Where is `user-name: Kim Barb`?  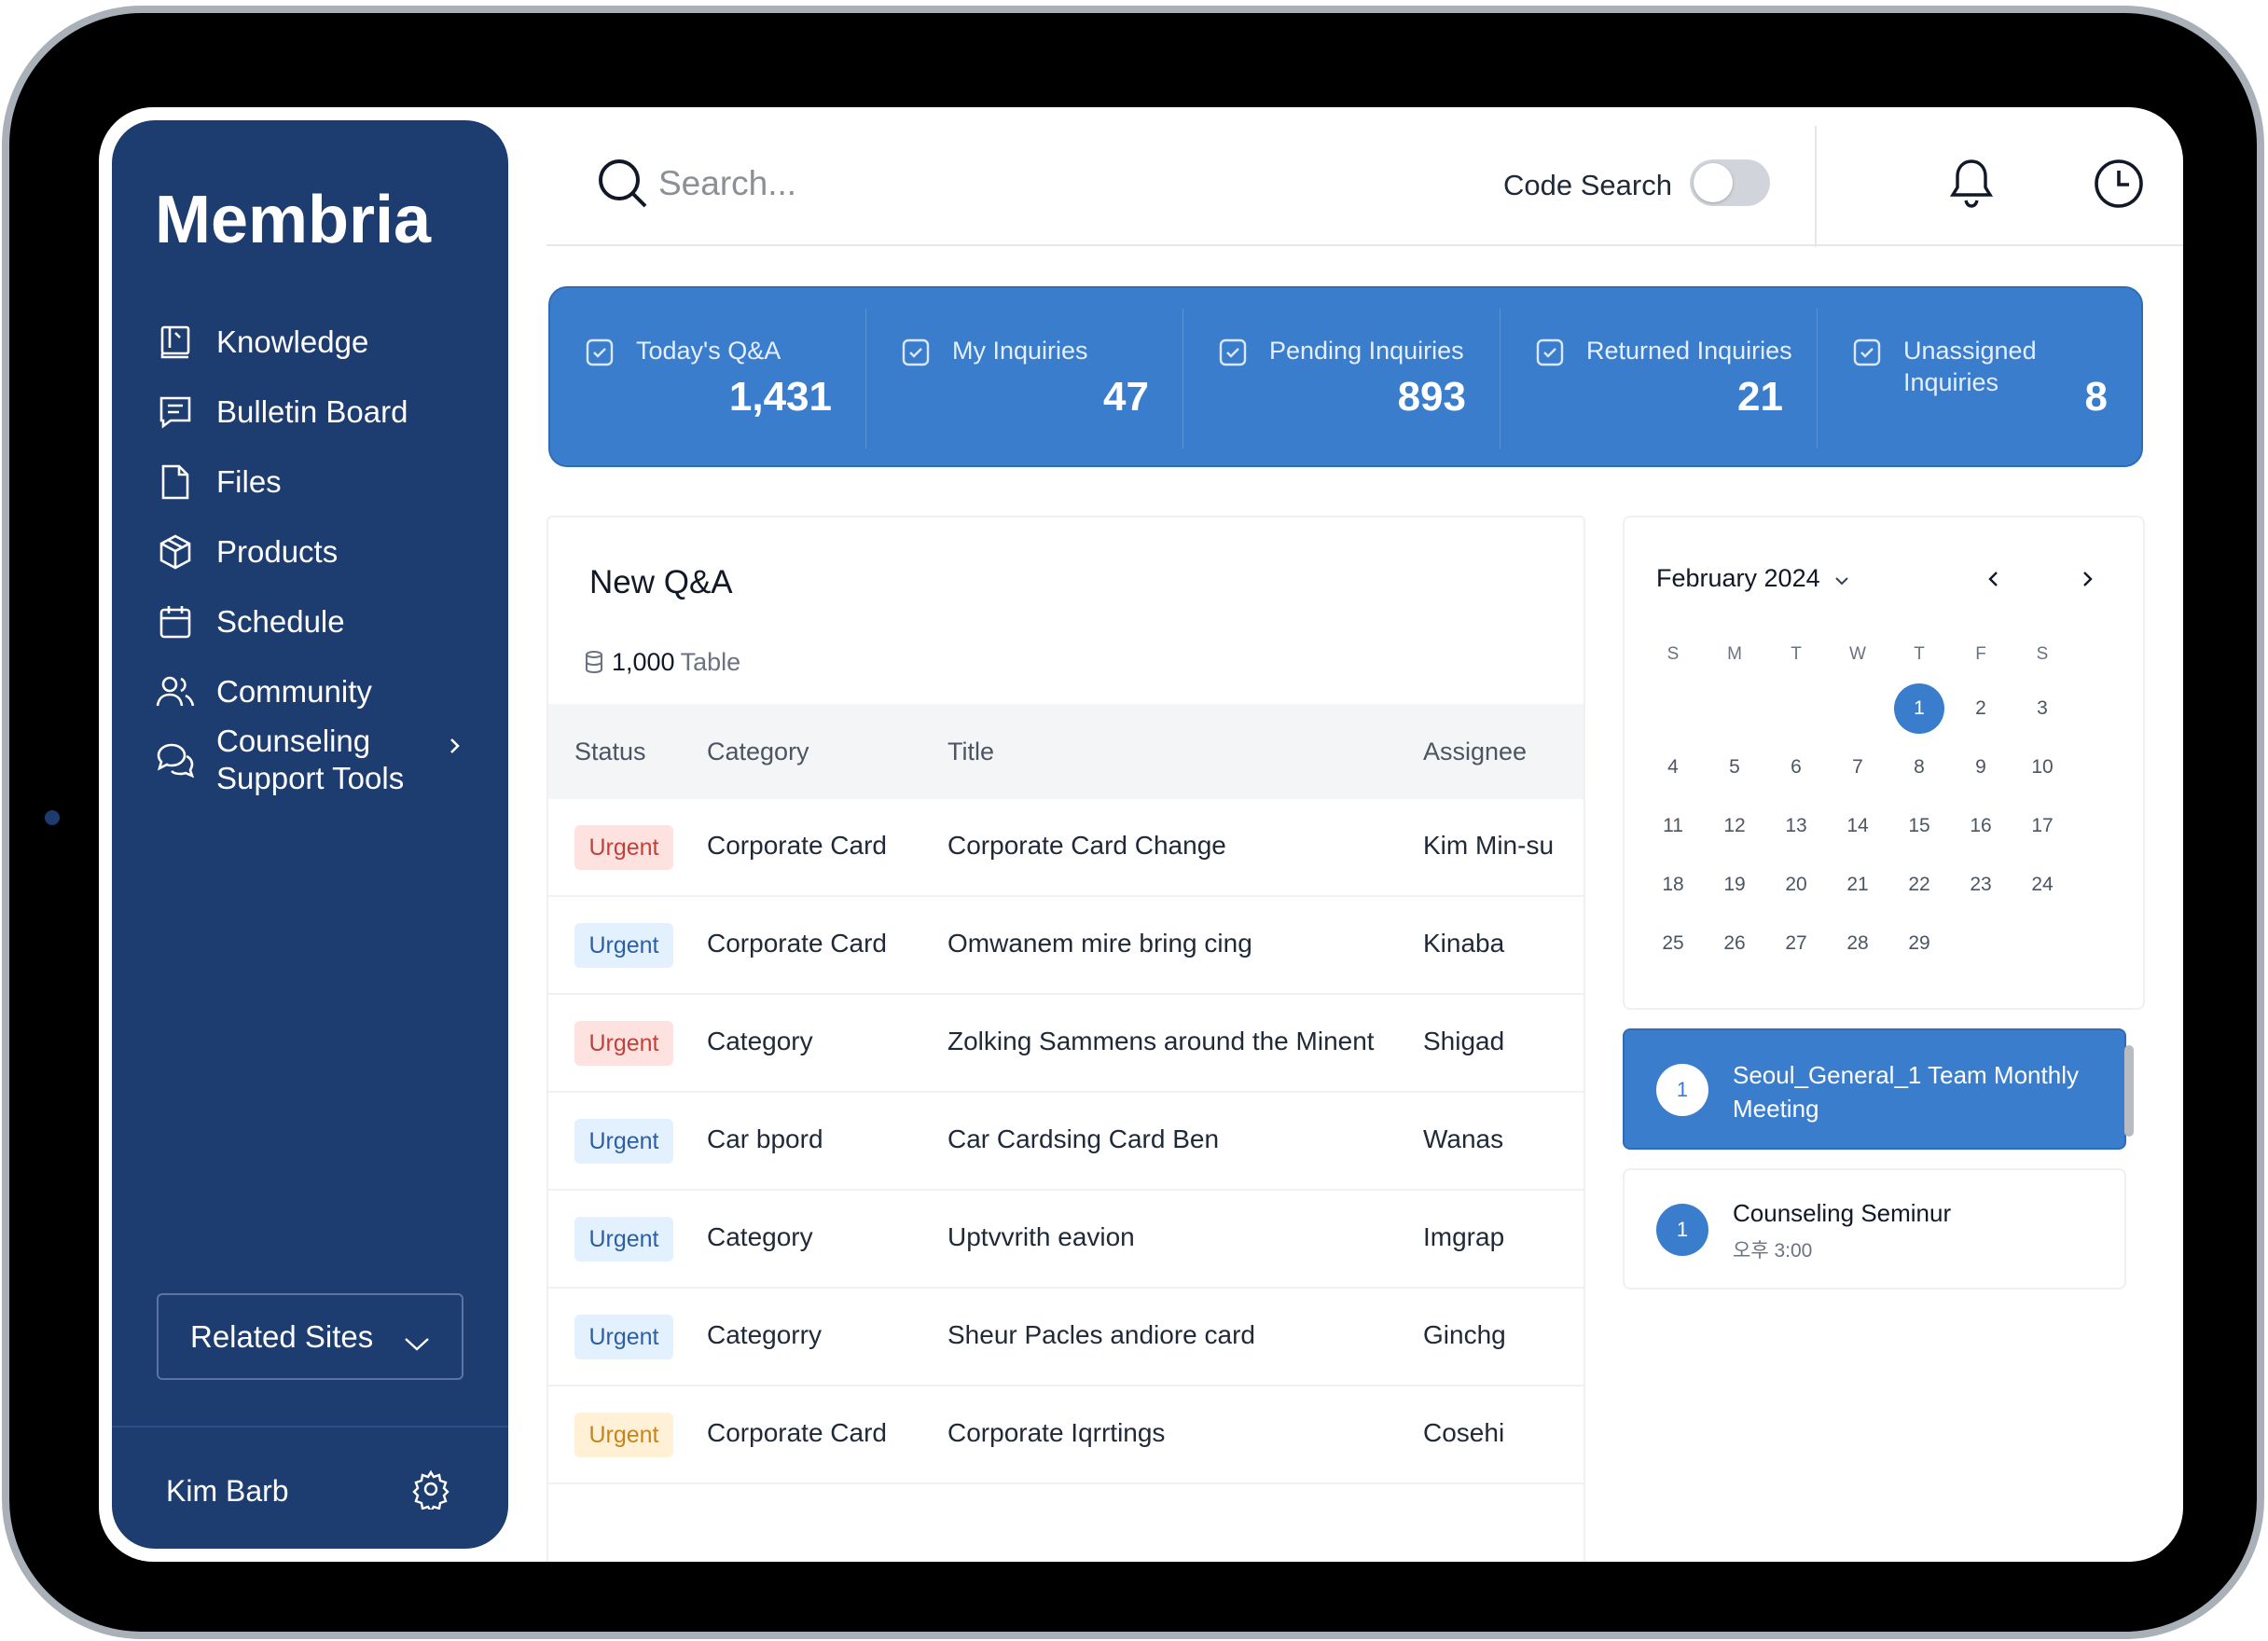 user-name: Kim Barb is located at coordinates (227, 1491).